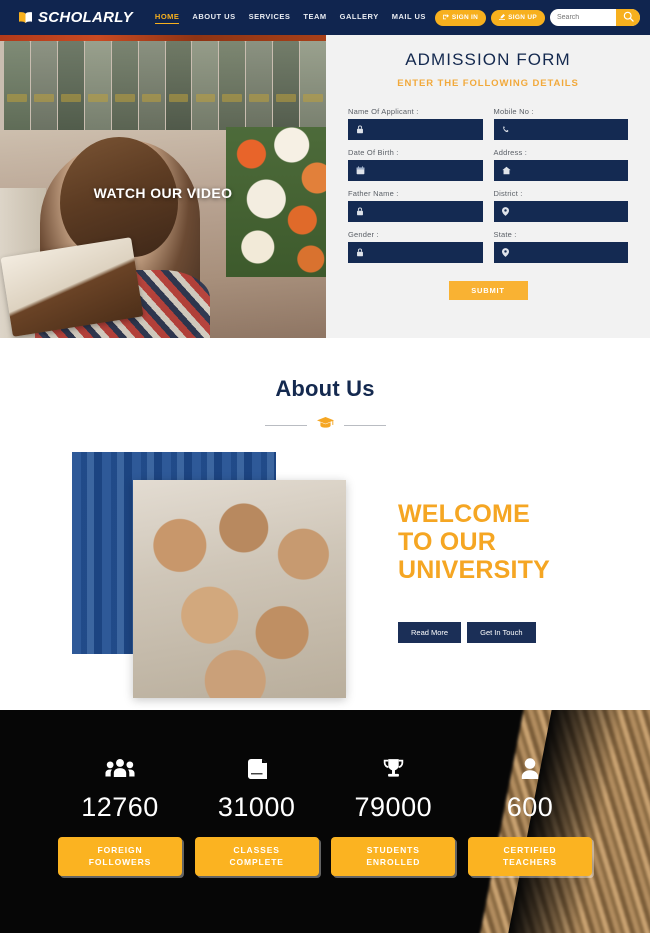  Describe the element at coordinates (120, 769) in the screenshot. I see `users-group-icon` at that location.